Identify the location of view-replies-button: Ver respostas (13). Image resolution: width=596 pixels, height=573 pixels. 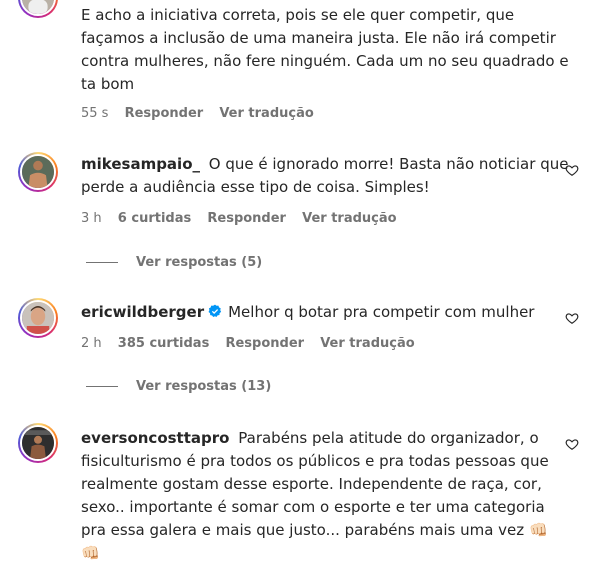
(178, 387).